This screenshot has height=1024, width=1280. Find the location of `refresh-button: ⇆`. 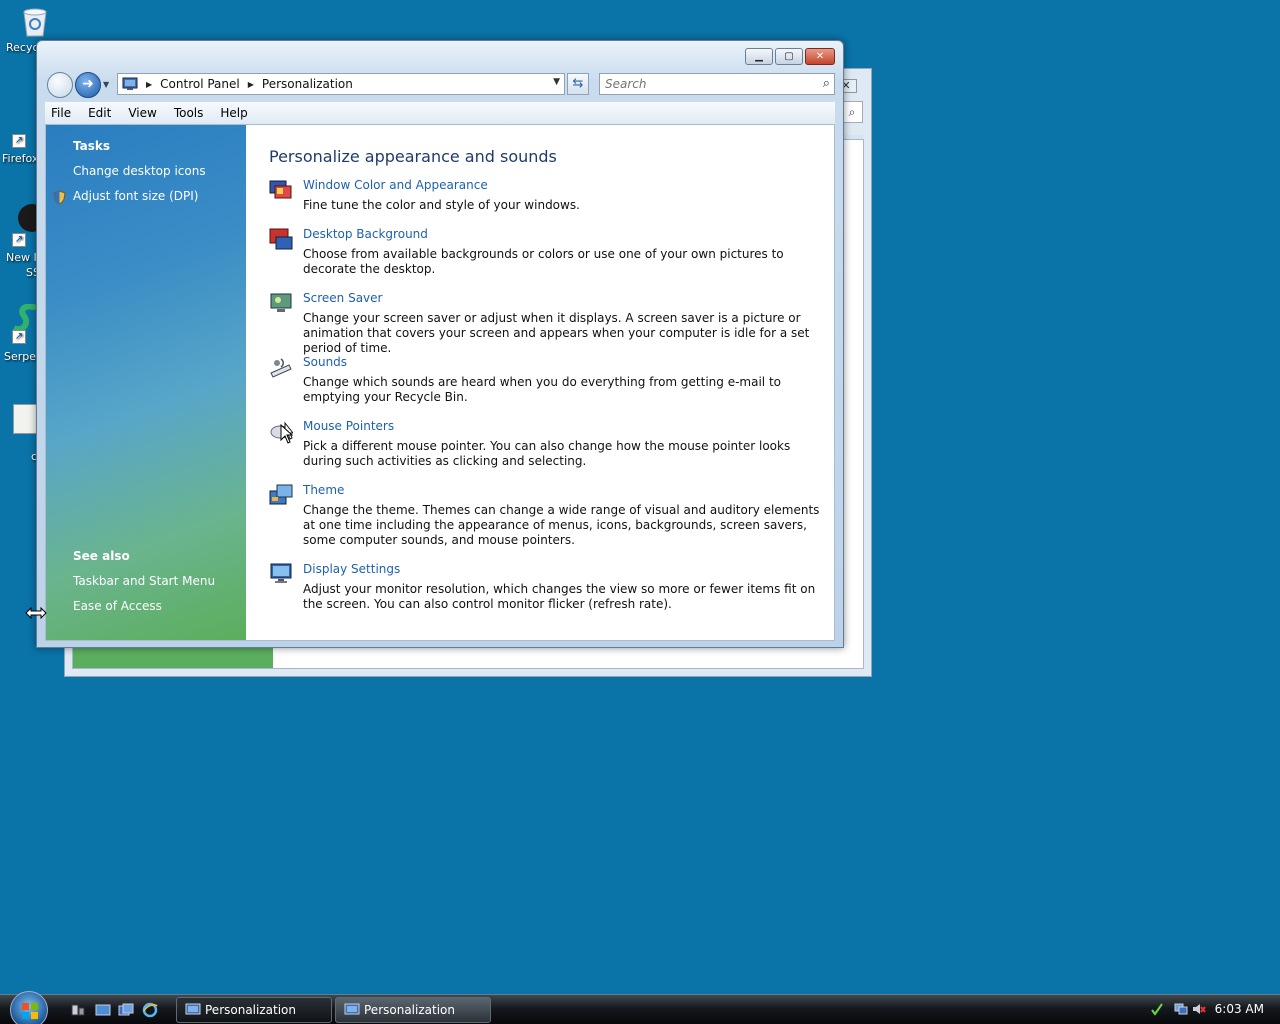

refresh-button: ⇆ is located at coordinates (578, 84).